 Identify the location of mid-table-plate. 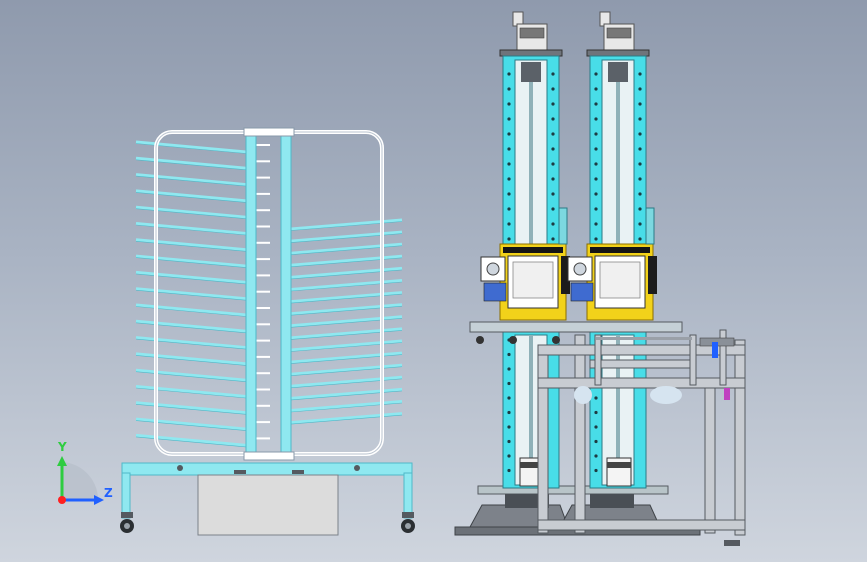
(576, 327).